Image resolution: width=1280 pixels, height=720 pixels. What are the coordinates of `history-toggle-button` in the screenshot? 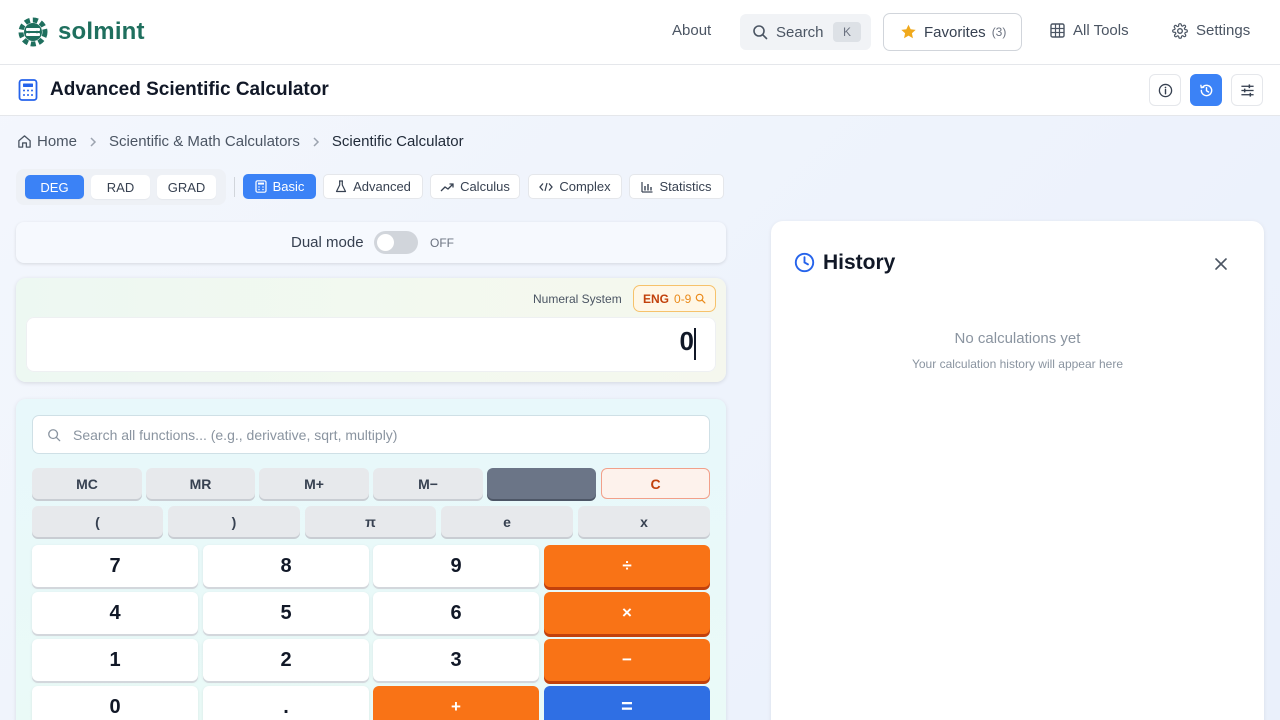 It's located at (1206, 90).